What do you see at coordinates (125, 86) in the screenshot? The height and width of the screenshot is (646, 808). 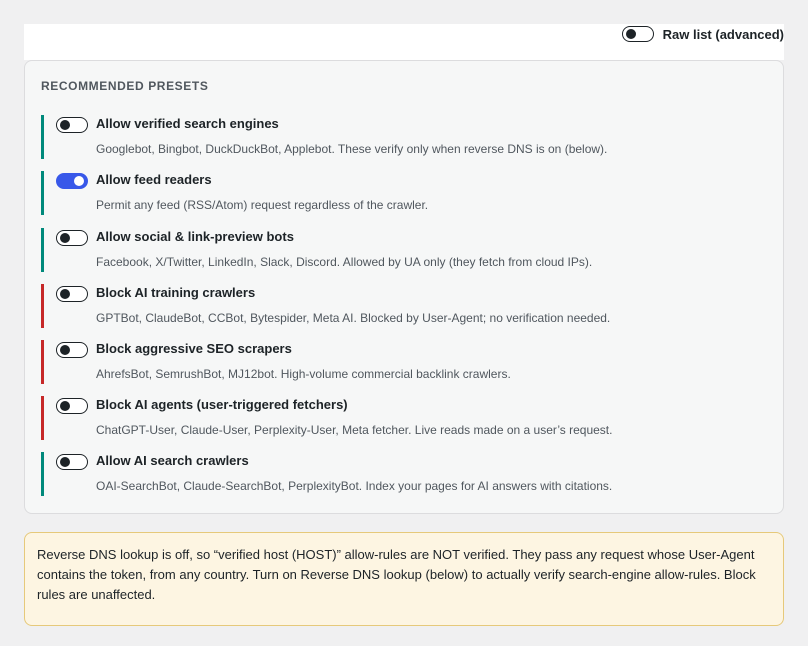 I see `presets-heading: RECOMMENDED PRESETS` at bounding box center [125, 86].